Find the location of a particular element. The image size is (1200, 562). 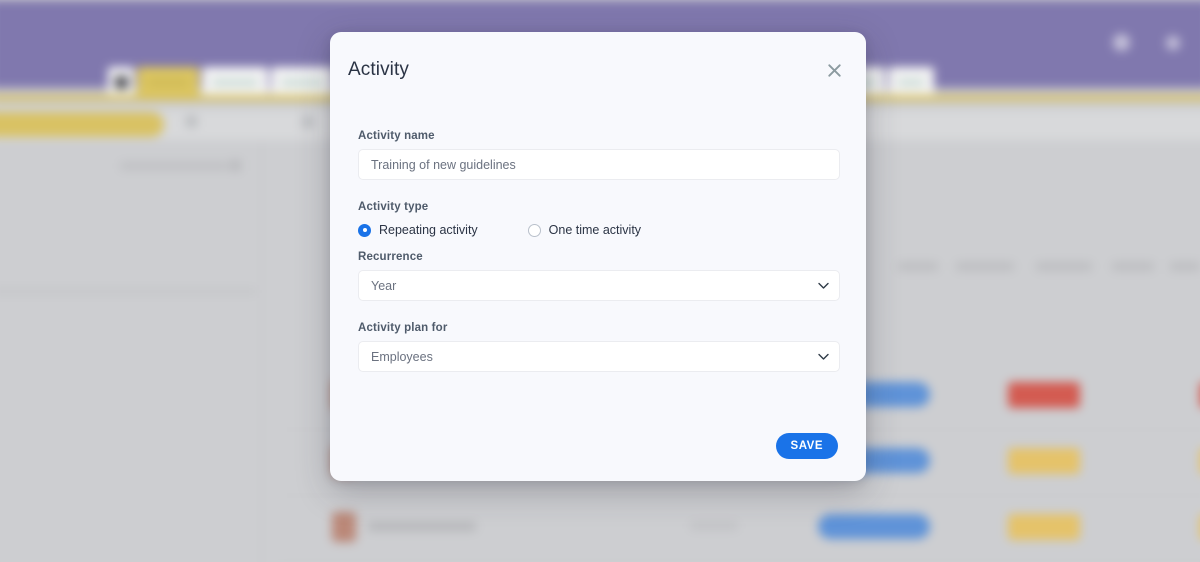

background-left-panel-title is located at coordinates (174, 166).